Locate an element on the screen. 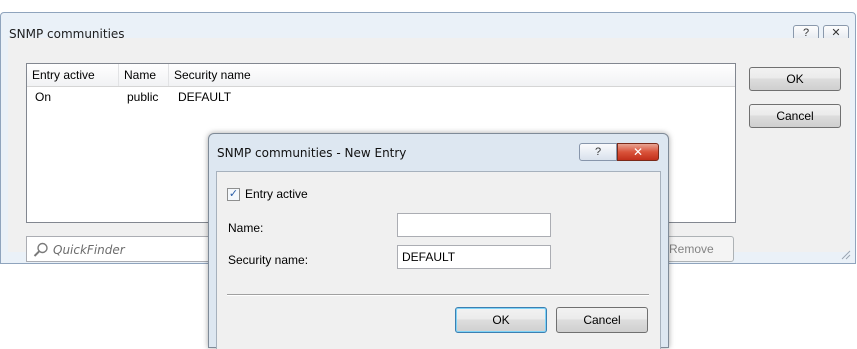 The image size is (857, 349). dialog-help-button: ? is located at coordinates (598, 152).